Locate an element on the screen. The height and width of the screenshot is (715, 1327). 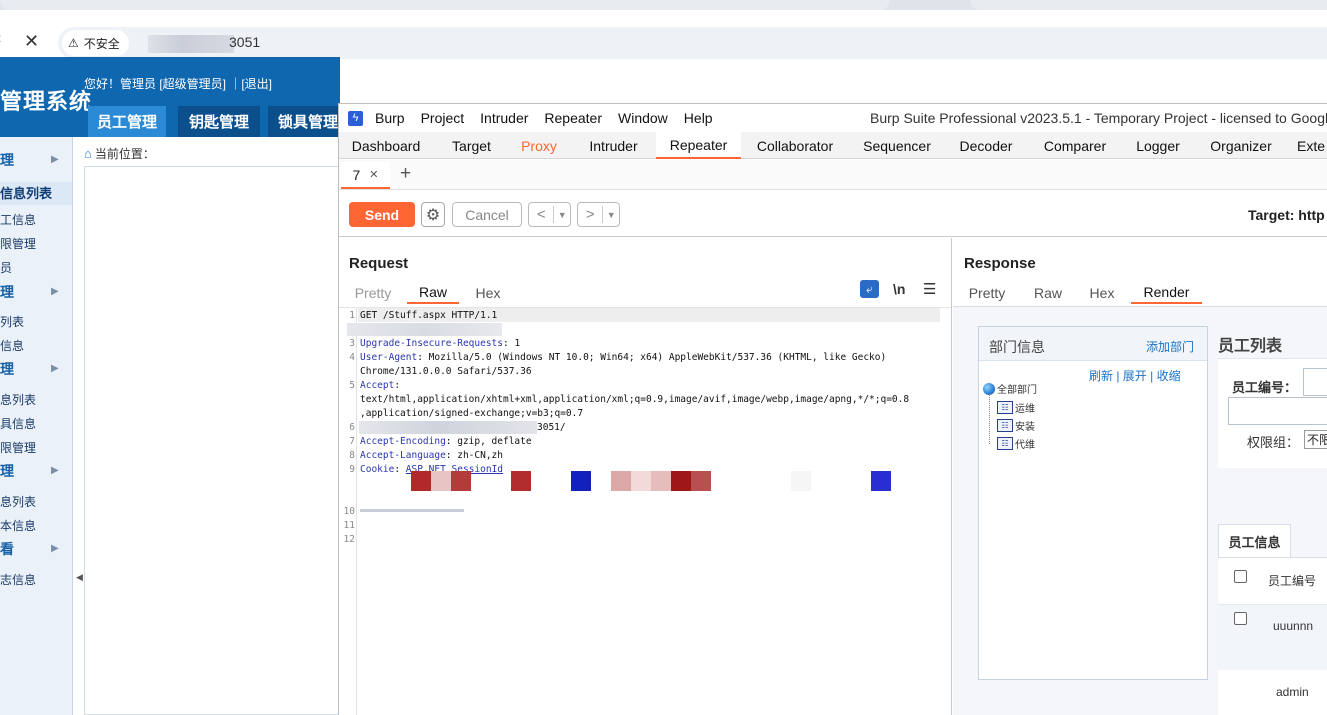
redacted-host is located at coordinates (448, 427).